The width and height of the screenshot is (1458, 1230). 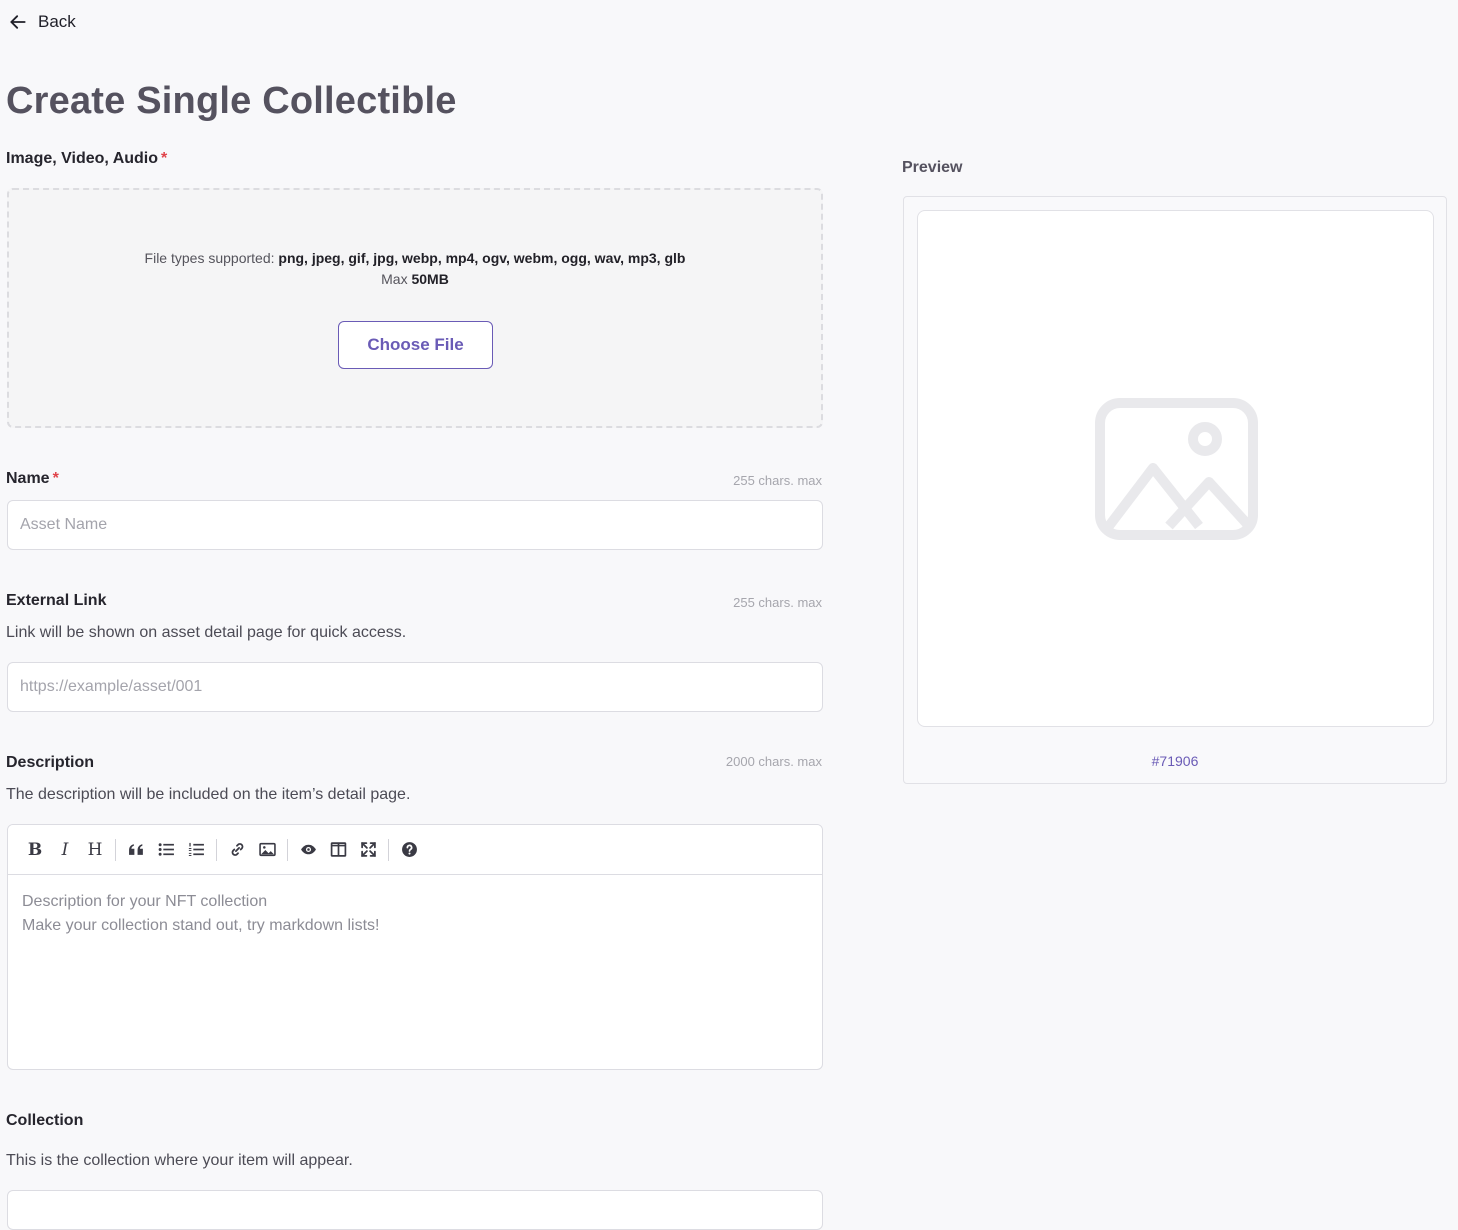 I want to click on bullet-list-icon, so click(x=166, y=849).